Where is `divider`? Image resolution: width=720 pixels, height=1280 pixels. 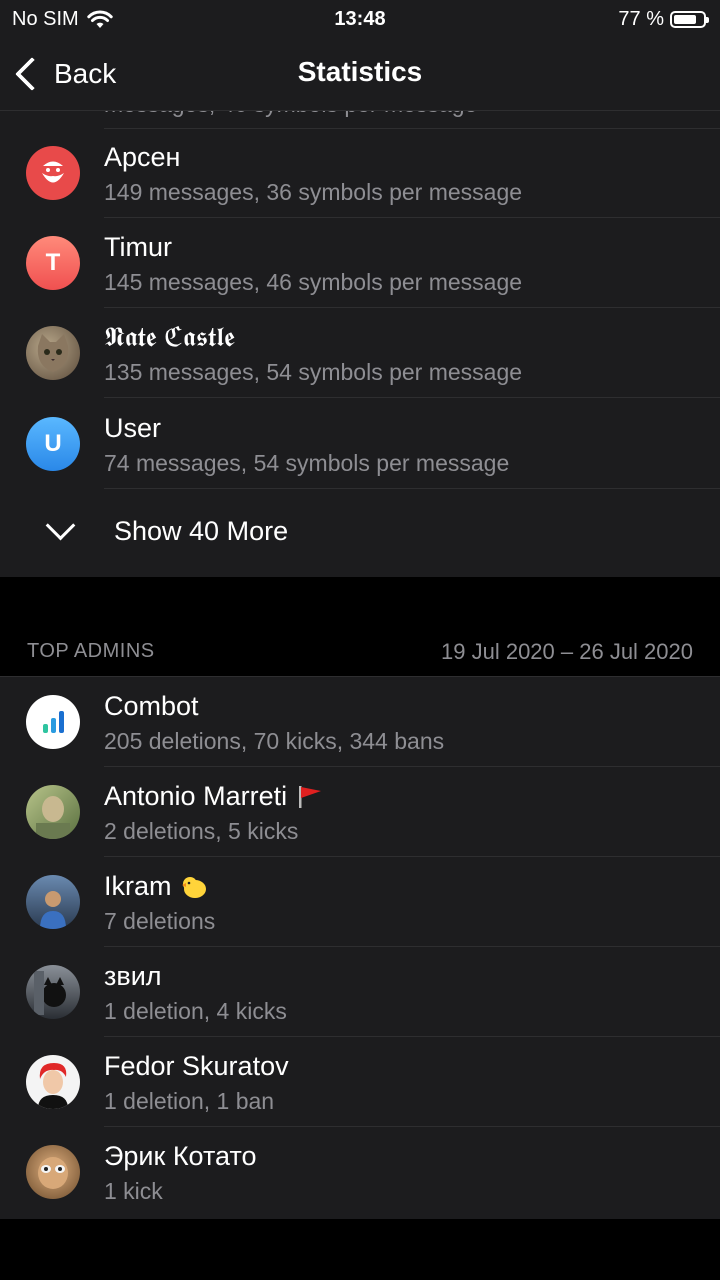 divider is located at coordinates (412, 397).